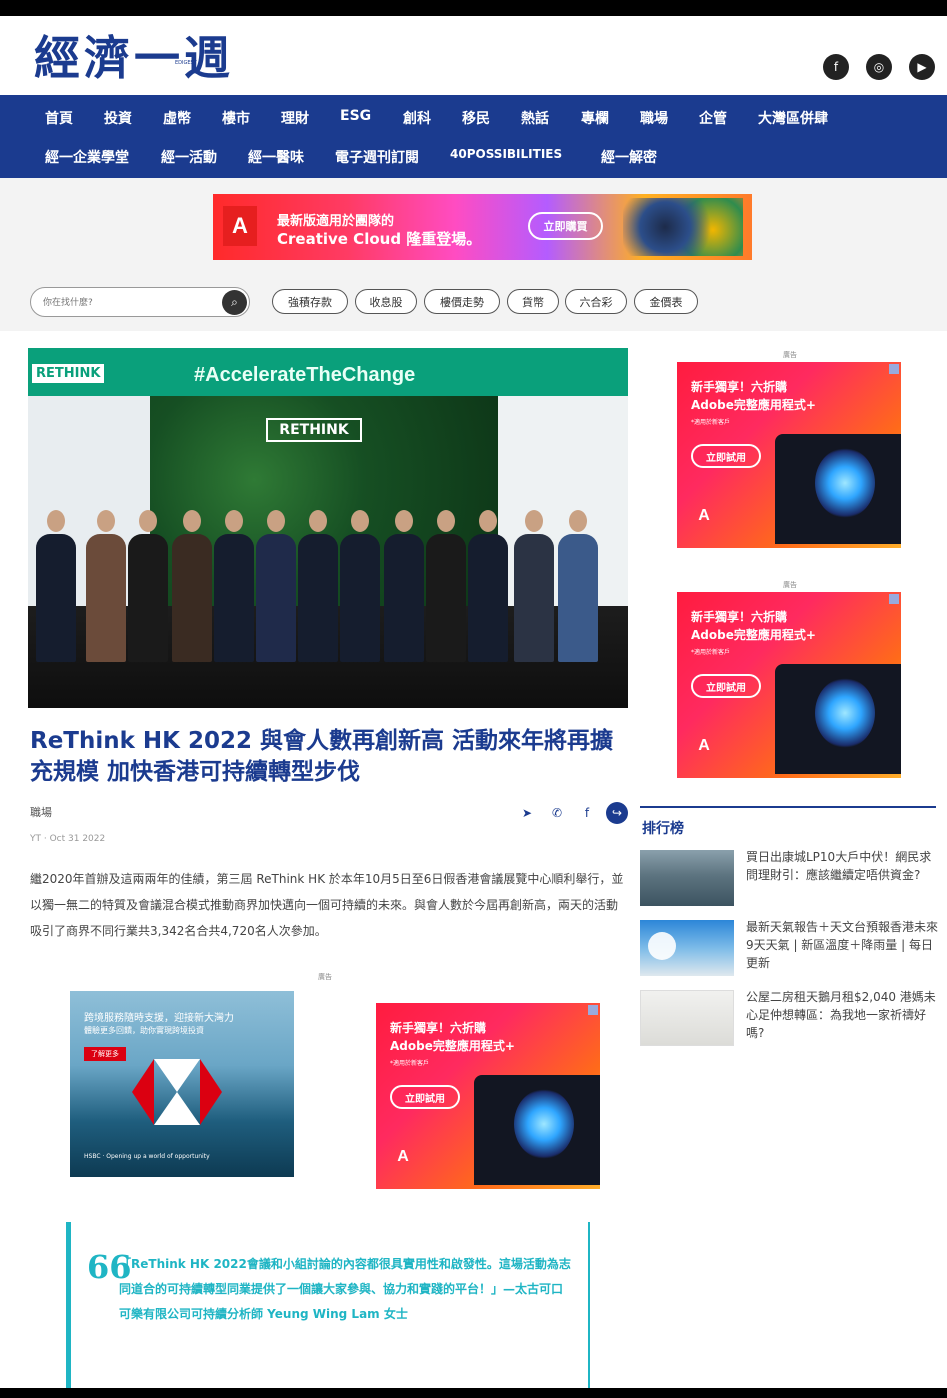  I want to click on hero-banner: RETHINK #AccelerateTheChange, so click(328, 372).